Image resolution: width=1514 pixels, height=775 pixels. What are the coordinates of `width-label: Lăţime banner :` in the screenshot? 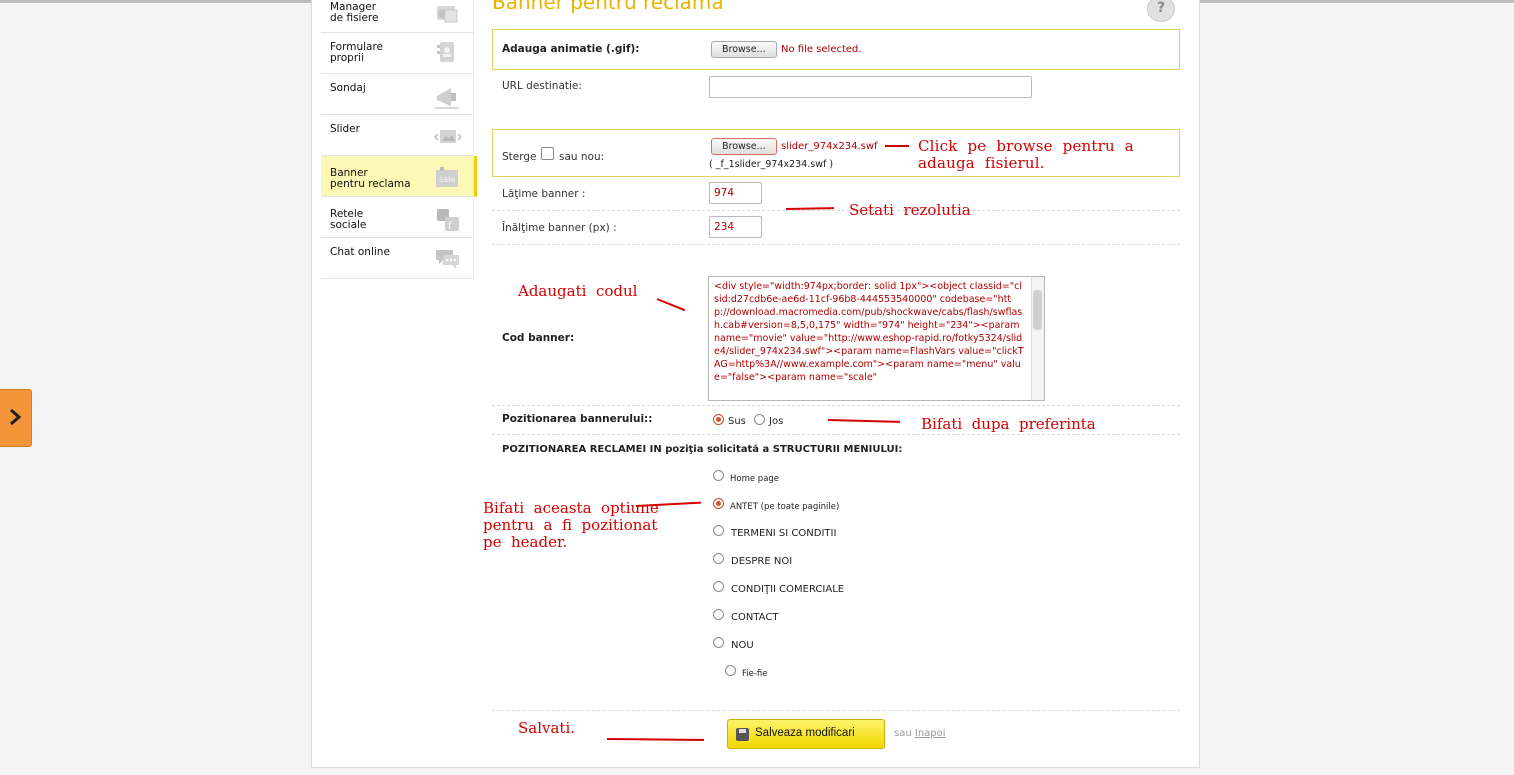 It's located at (544, 194).